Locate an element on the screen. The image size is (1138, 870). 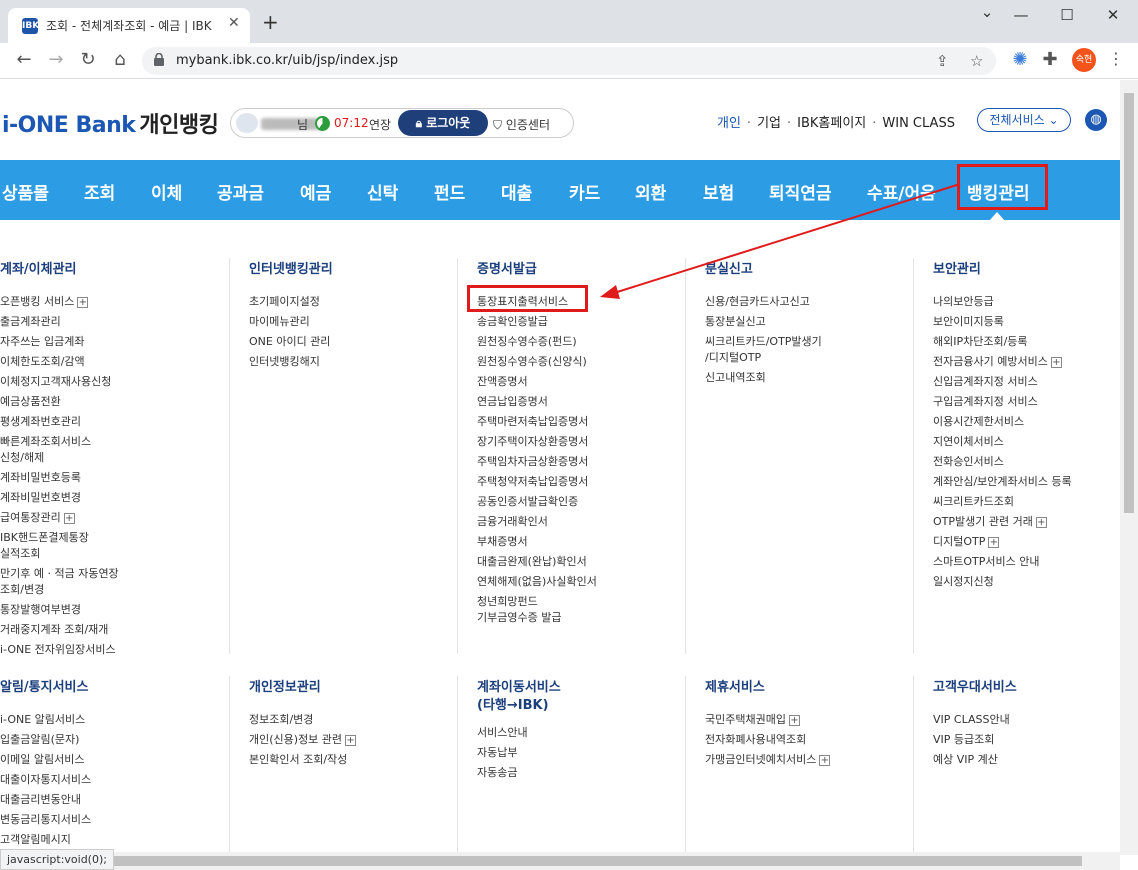
bookmark-star-icon: ☆ is located at coordinates (976, 61).